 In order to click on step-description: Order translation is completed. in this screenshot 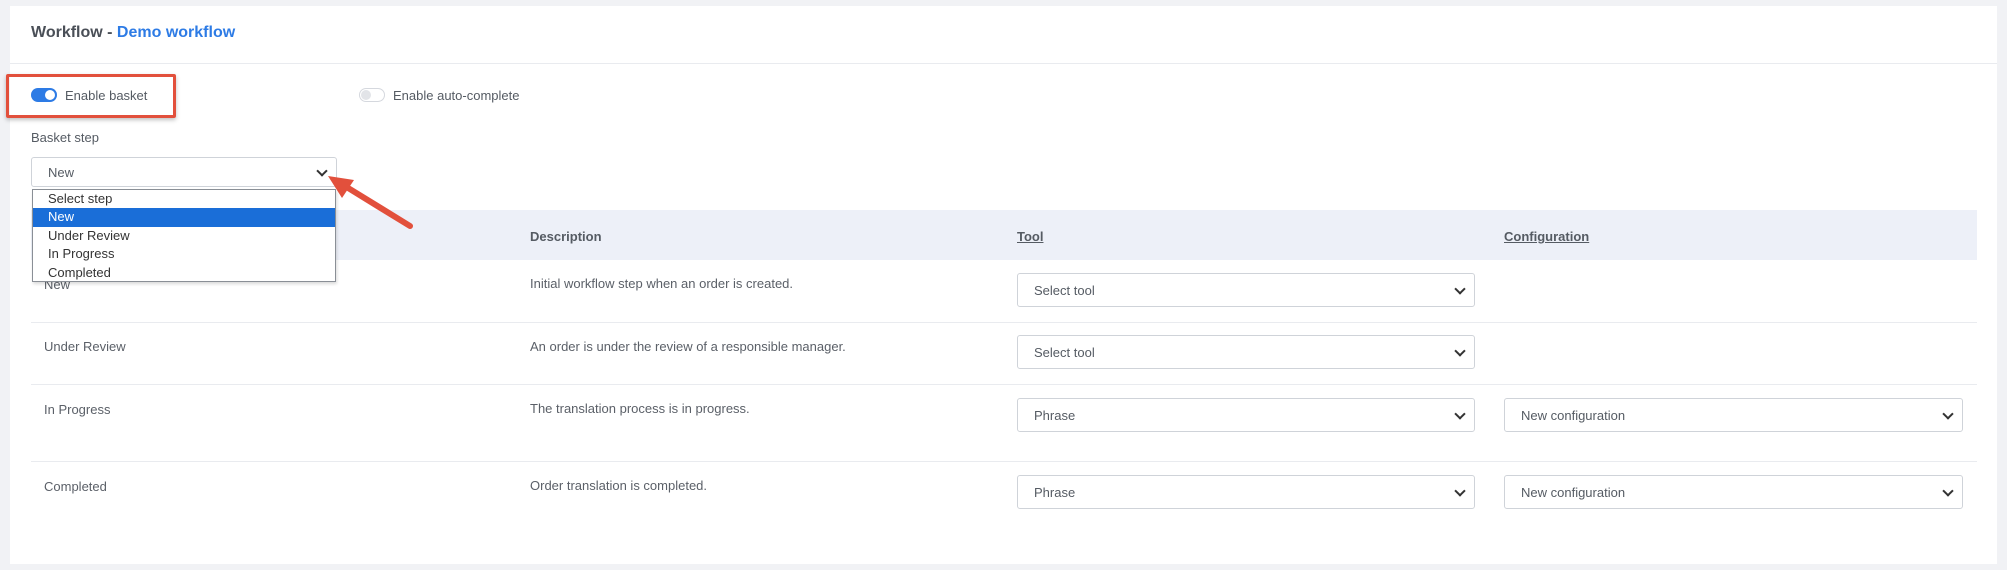, I will do `click(619, 485)`.